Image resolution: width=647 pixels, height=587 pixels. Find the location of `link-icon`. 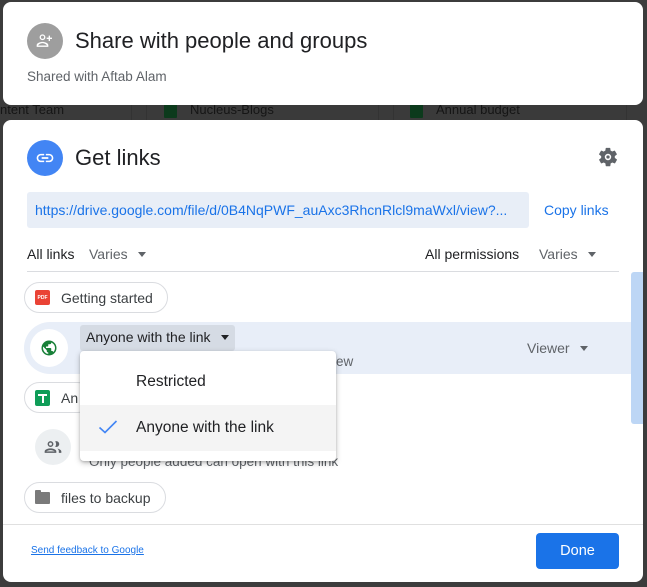

link-icon is located at coordinates (45, 158).